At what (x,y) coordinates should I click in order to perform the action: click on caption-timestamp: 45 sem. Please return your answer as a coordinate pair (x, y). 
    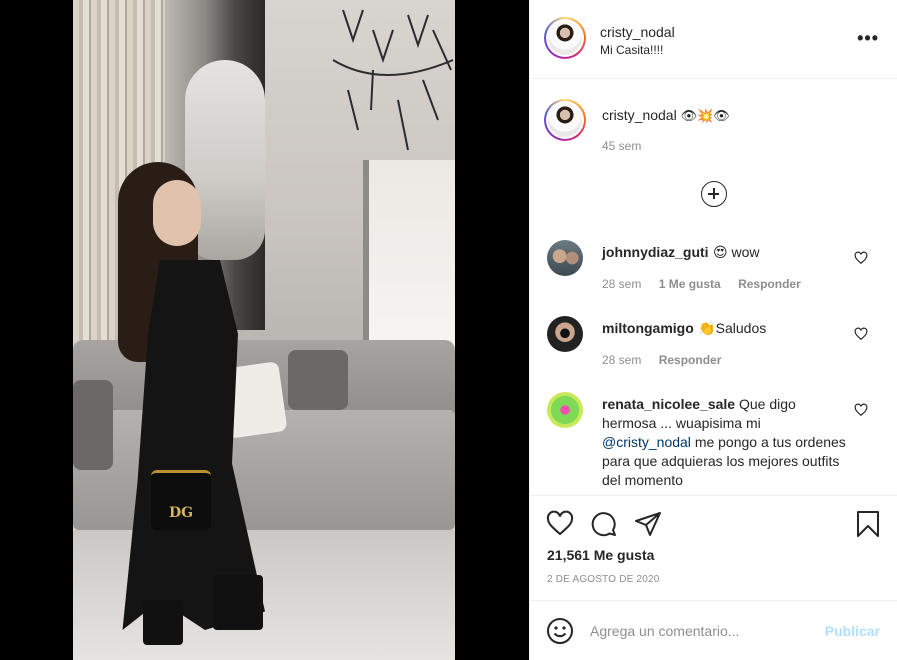
    Looking at the image, I should click on (621, 146).